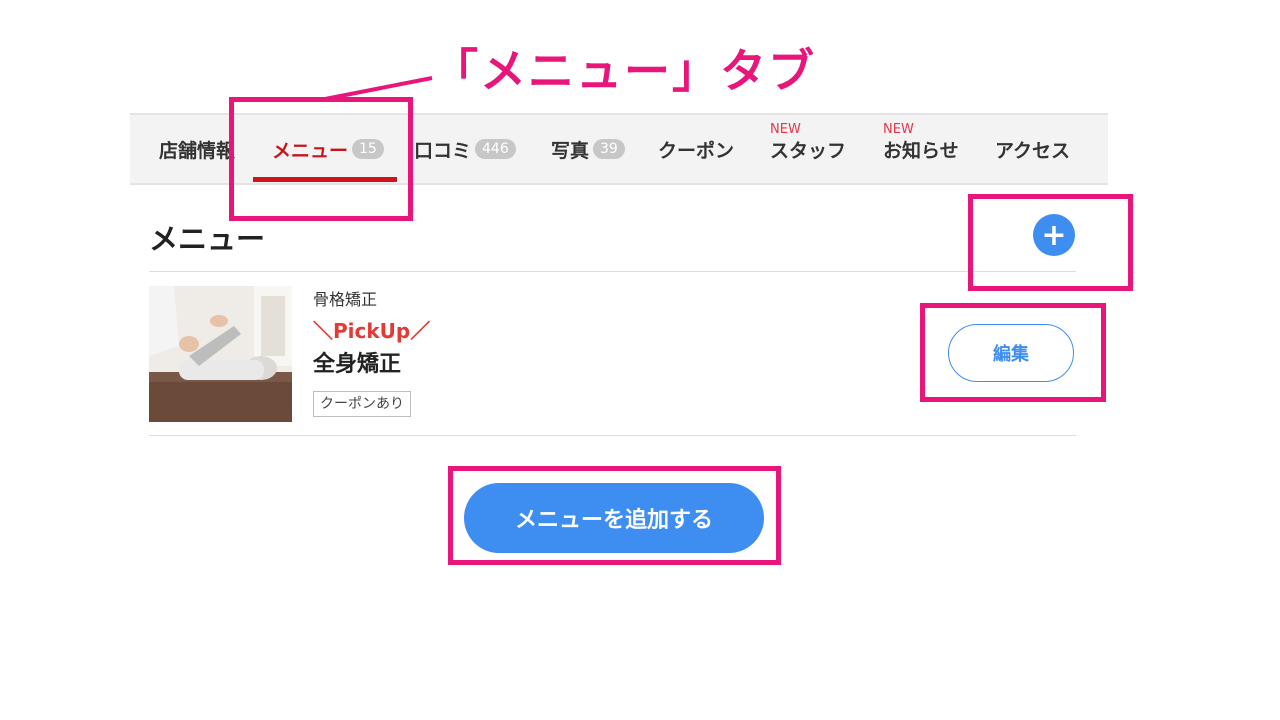  I want to click on plus-icon: +, so click(1054, 235).